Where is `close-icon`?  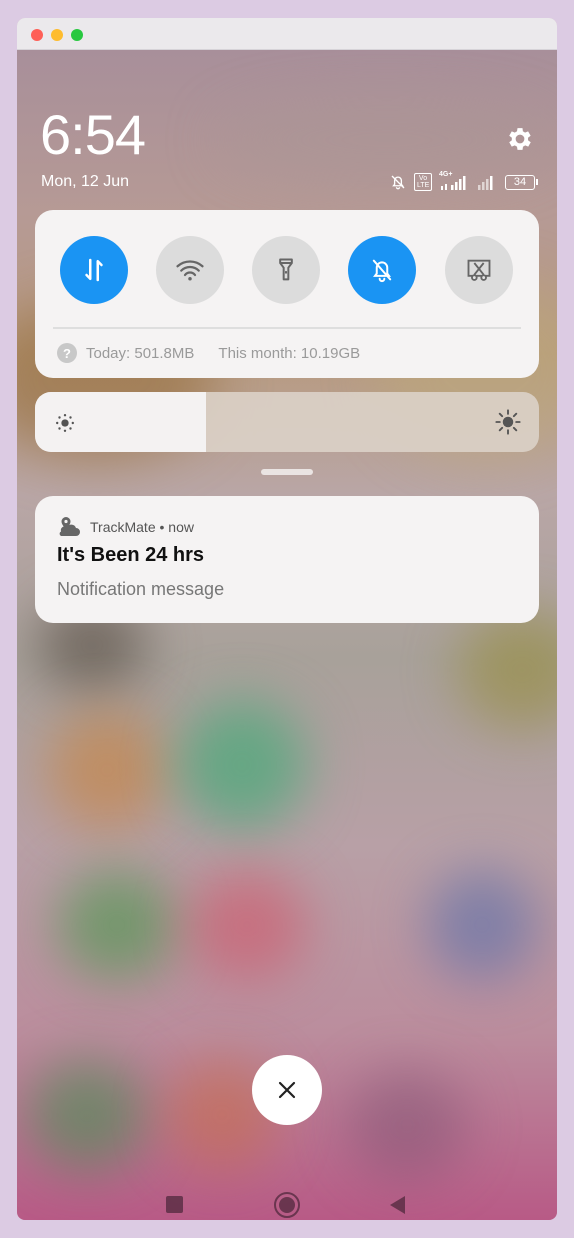 close-icon is located at coordinates (287, 1090).